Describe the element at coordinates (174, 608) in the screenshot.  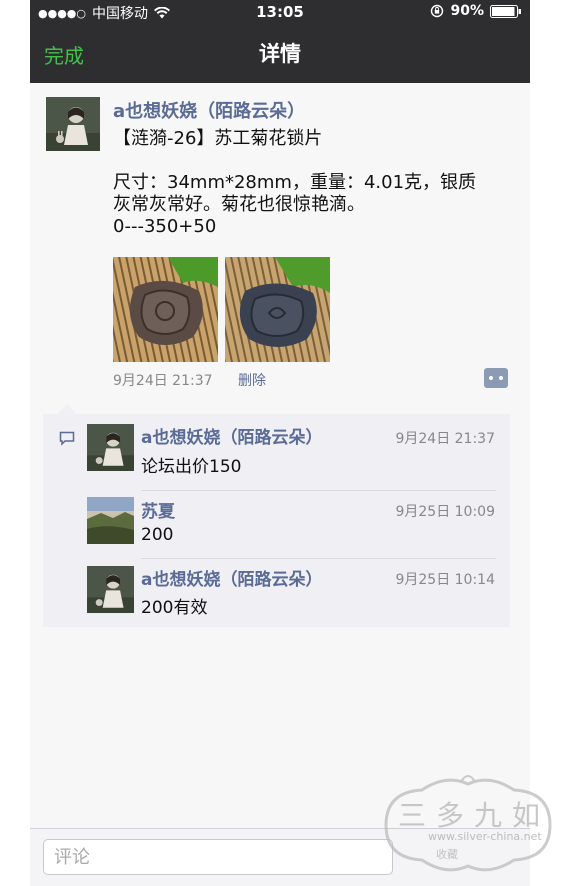
I see `comment-text: 200有效` at that location.